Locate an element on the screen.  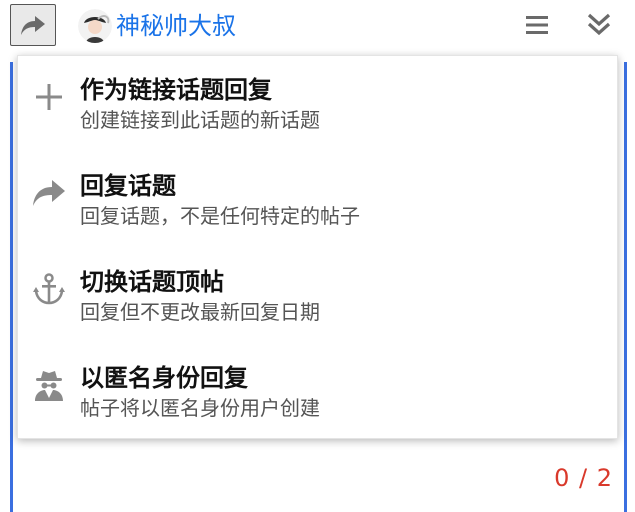
reply-action-button is located at coordinates (33, 25).